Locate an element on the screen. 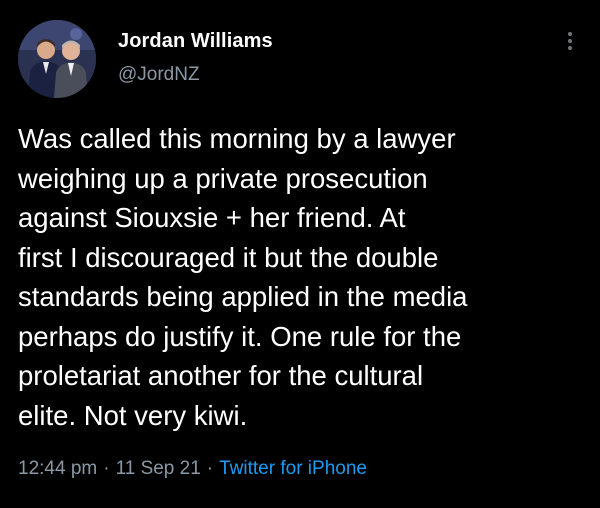 This screenshot has width=600, height=508. tweet-source-link: Twitter for iPhone is located at coordinates (293, 468).